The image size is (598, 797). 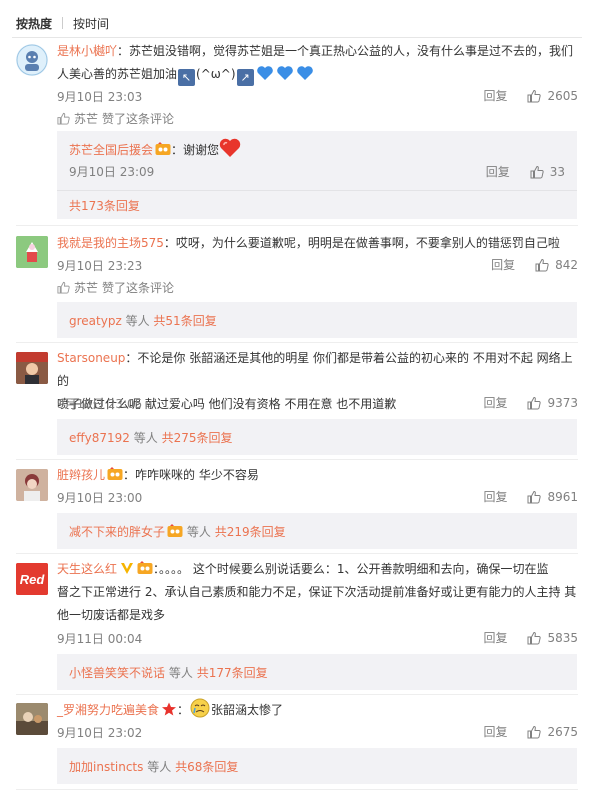 I want to click on more-replies-row: 小怪兽笑笑不说话 等人 共177条回复, so click(x=168, y=672).